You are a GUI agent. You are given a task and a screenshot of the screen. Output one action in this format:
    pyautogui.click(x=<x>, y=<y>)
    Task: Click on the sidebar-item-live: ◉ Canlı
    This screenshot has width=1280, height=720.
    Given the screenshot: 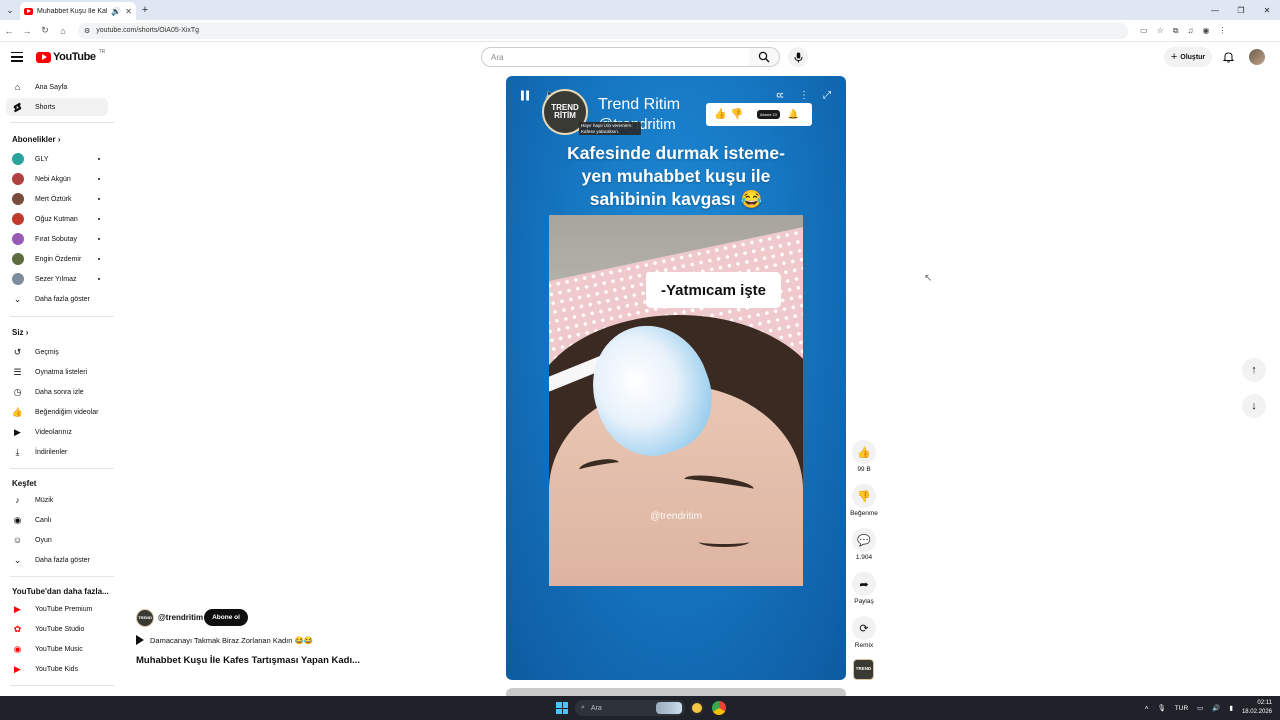 What is the action you would take?
    pyautogui.click(x=57, y=520)
    